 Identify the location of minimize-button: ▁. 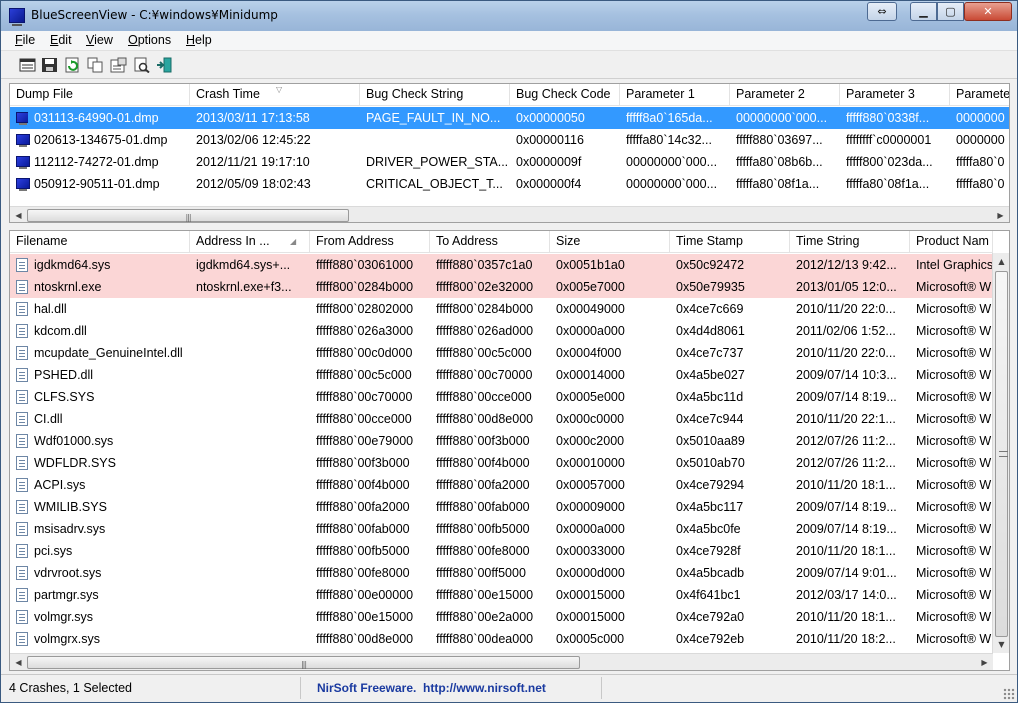
(923, 11).